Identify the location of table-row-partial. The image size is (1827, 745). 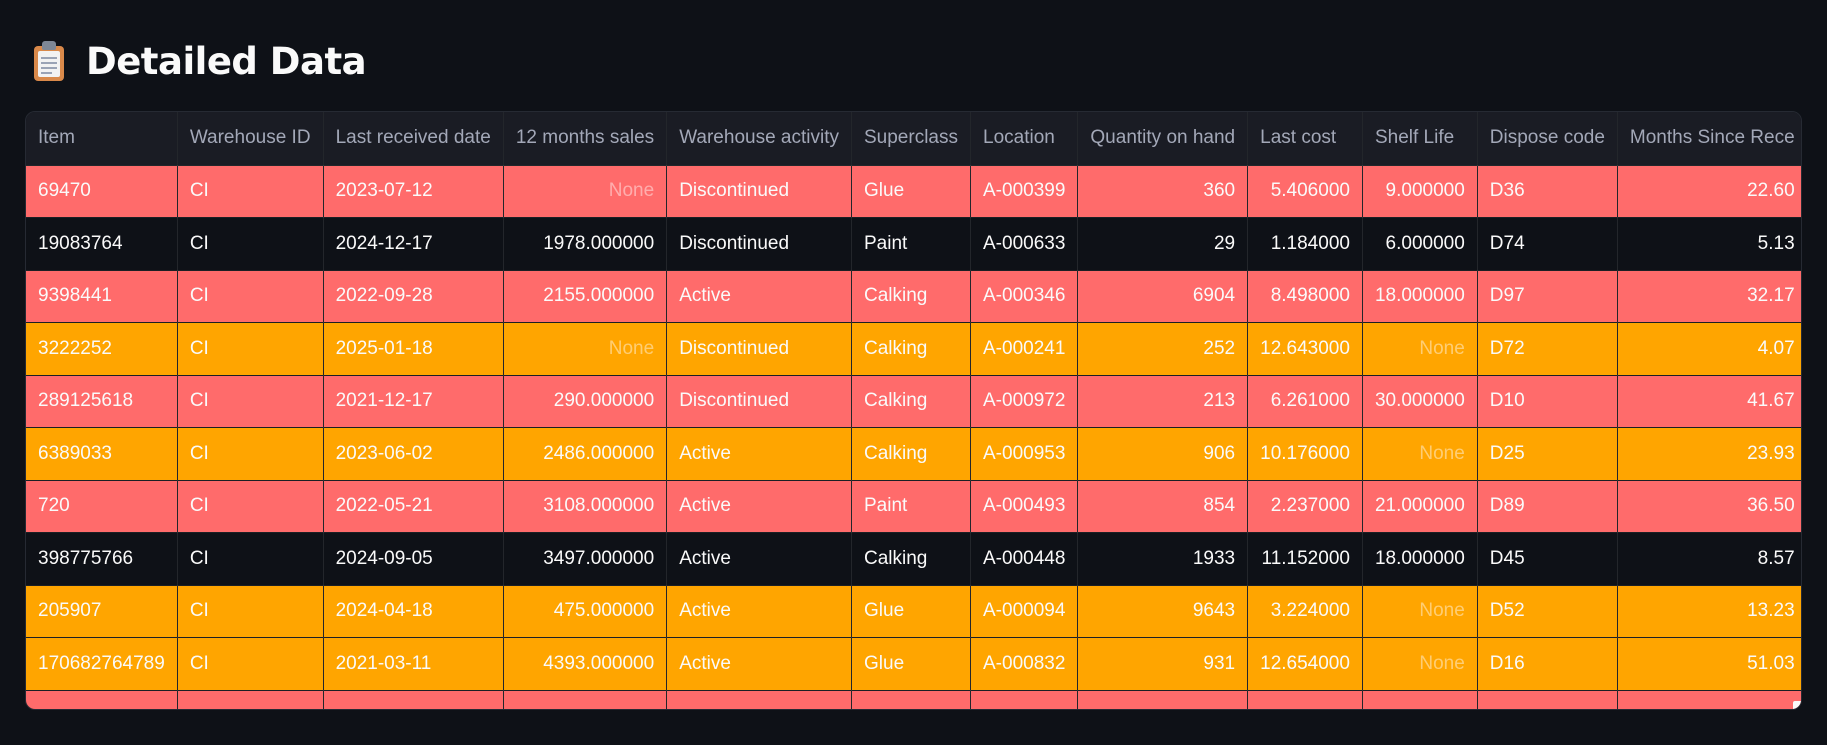
(913, 699).